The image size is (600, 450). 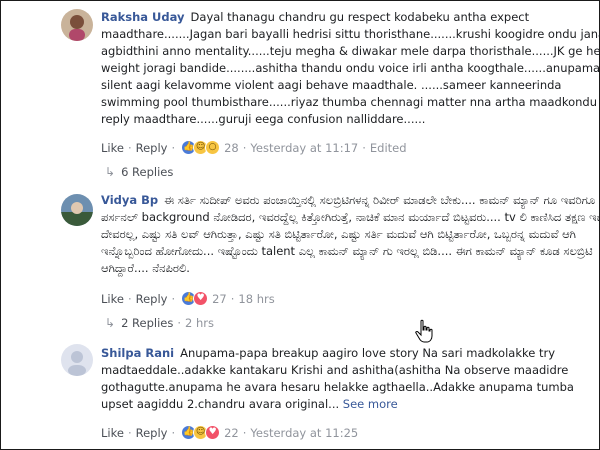 I want to click on reaction-count: 27, so click(x=219, y=298).